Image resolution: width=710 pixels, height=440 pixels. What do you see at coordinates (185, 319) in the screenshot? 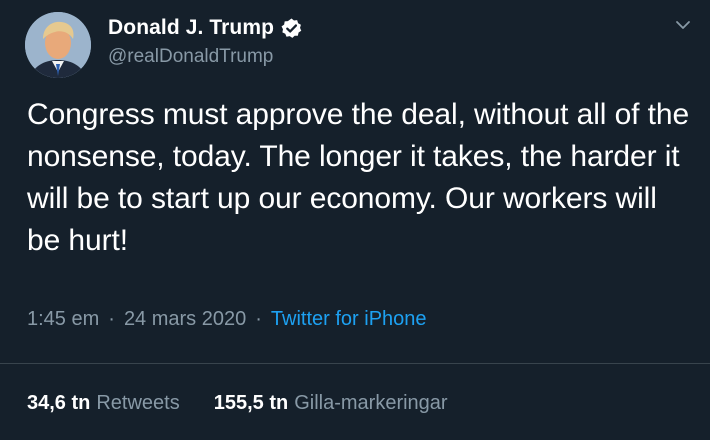
I see `tweet-date: 24 mars 2020` at bounding box center [185, 319].